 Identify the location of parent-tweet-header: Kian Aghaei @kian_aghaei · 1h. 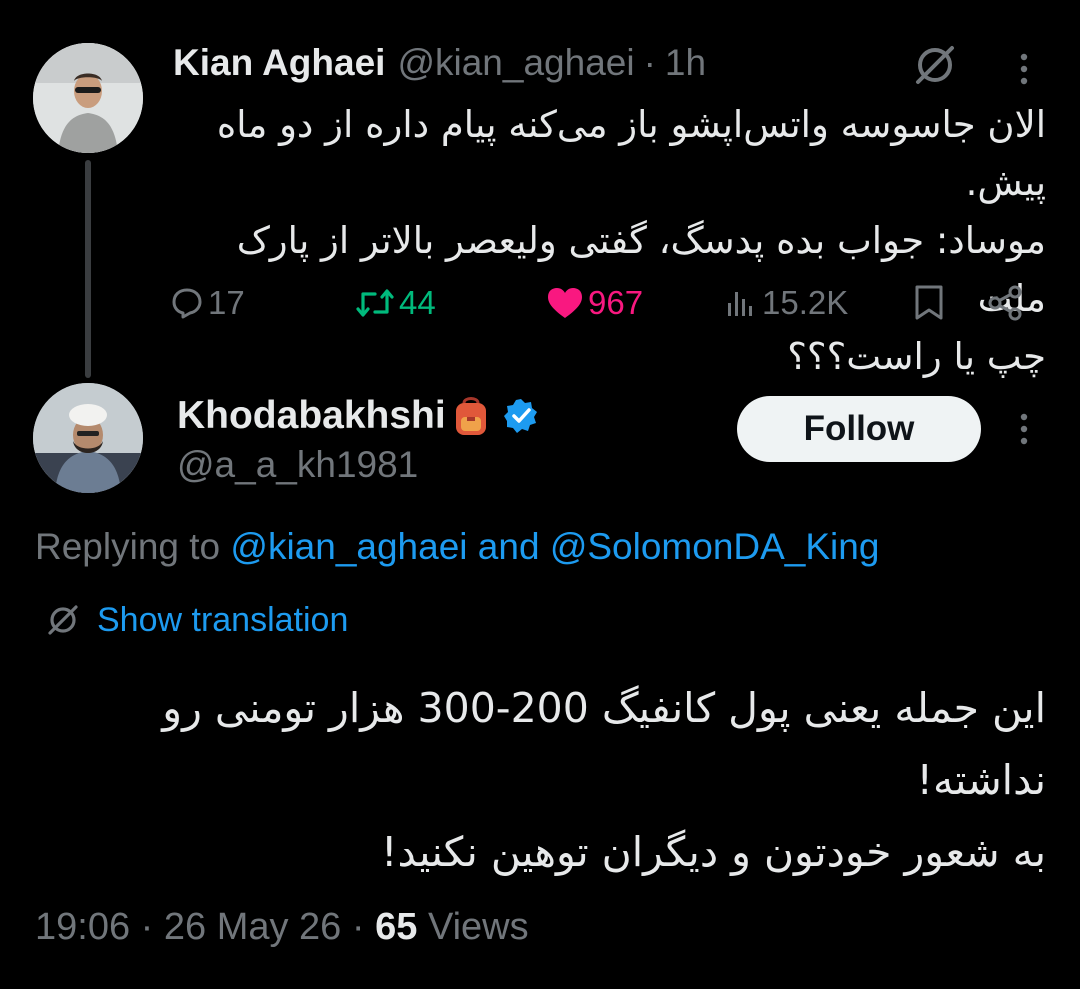
(439, 63).